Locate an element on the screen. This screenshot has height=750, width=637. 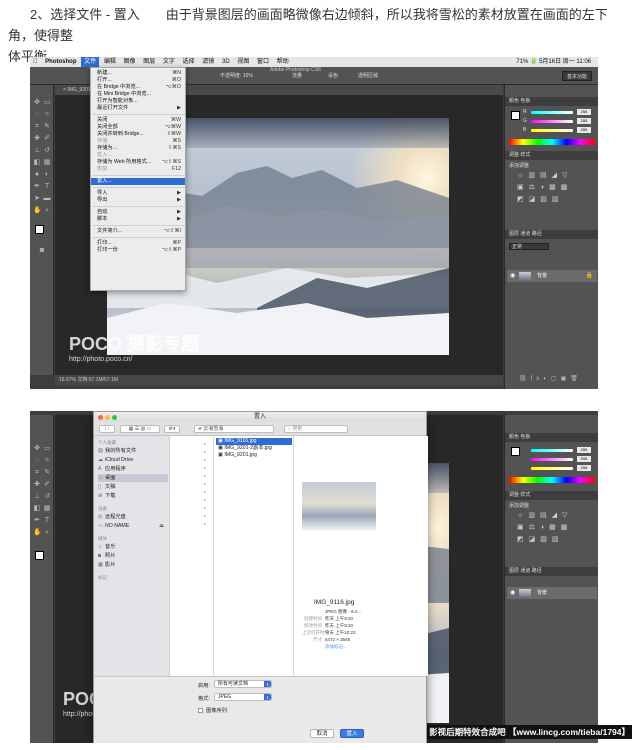
place-button: 置入 is located at coordinates (352, 733).